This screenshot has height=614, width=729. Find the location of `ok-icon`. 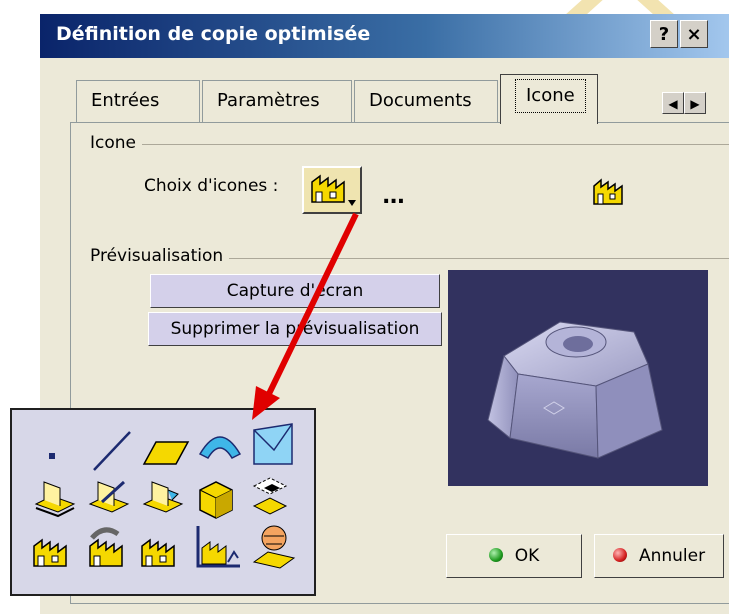

ok-icon is located at coordinates (495, 555).